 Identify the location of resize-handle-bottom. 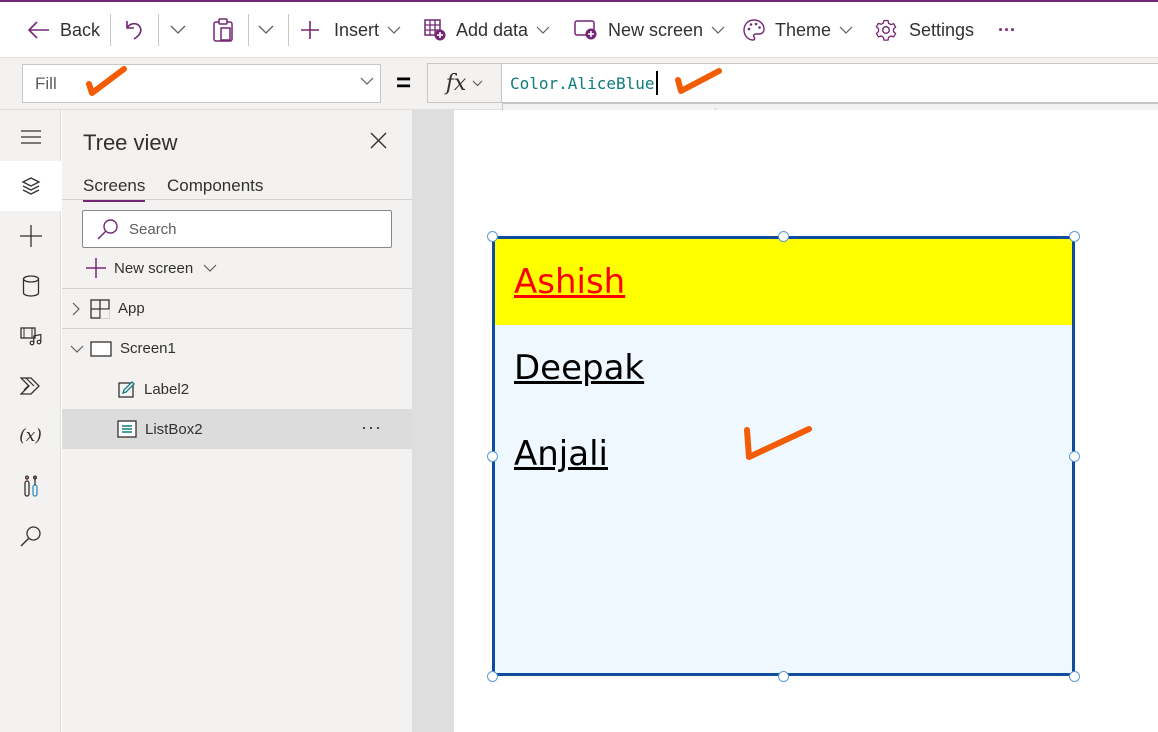
(783, 676).